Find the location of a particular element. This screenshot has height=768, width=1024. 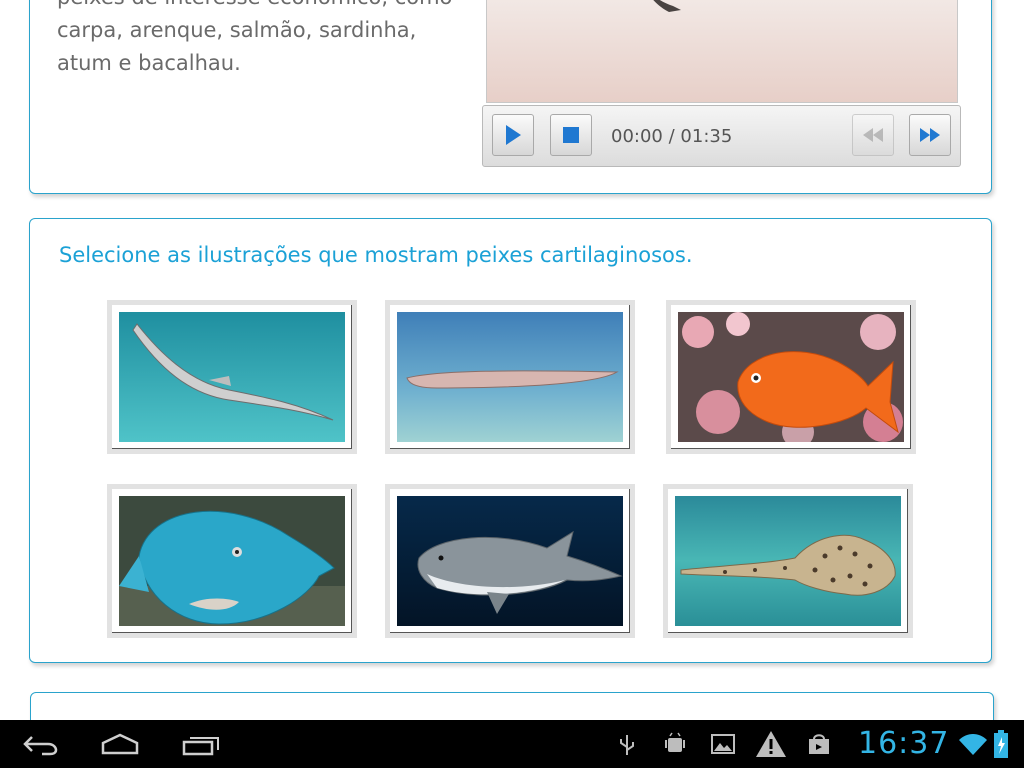

option-lamprey is located at coordinates (232, 377).